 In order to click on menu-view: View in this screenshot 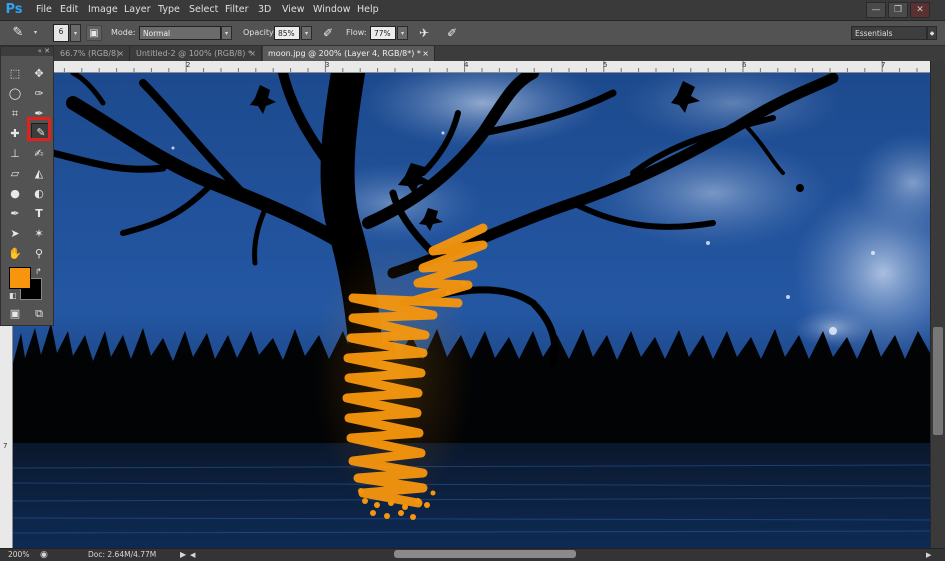, I will do `click(293, 10)`.